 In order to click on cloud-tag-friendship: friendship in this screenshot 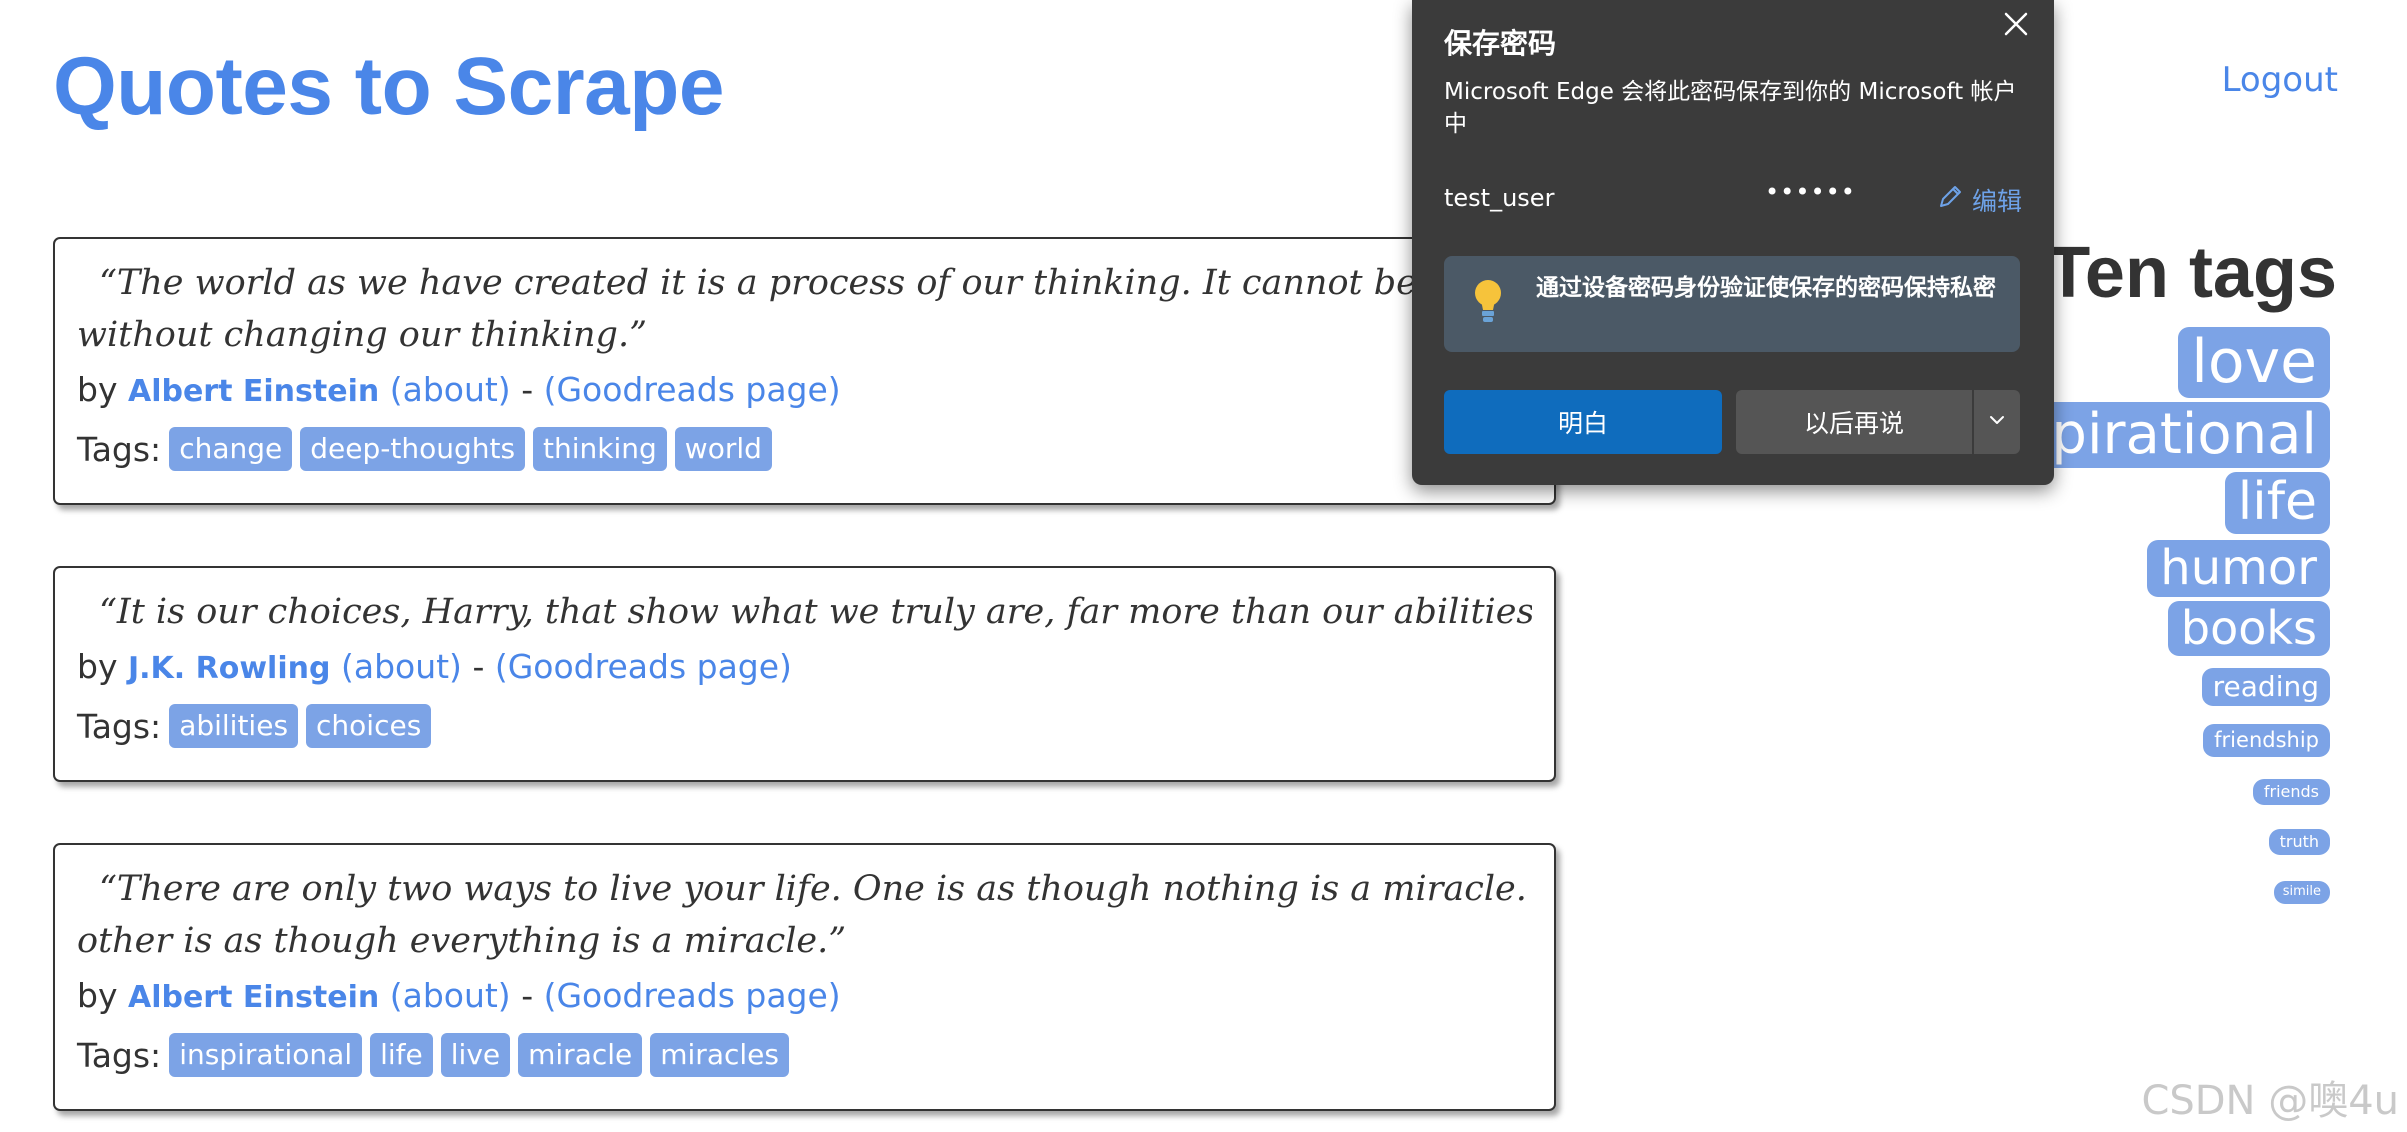, I will do `click(2266, 740)`.